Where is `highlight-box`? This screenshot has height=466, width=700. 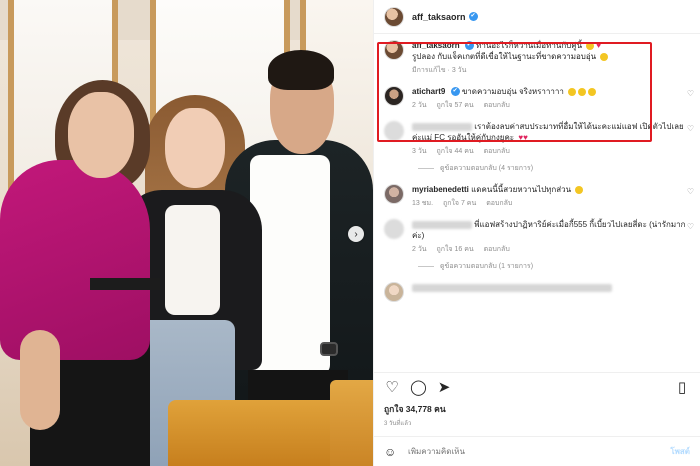
highlight-box is located at coordinates (514, 92).